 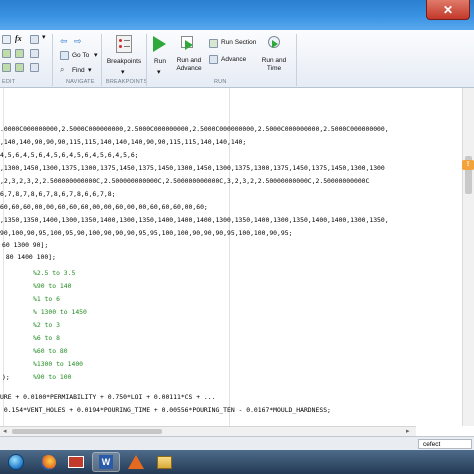 I want to click on matlab-icon, so click(x=136, y=462).